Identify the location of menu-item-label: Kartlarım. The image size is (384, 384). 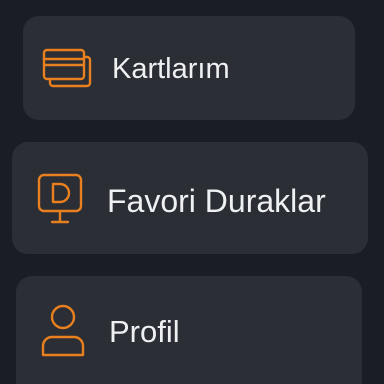
(171, 69).